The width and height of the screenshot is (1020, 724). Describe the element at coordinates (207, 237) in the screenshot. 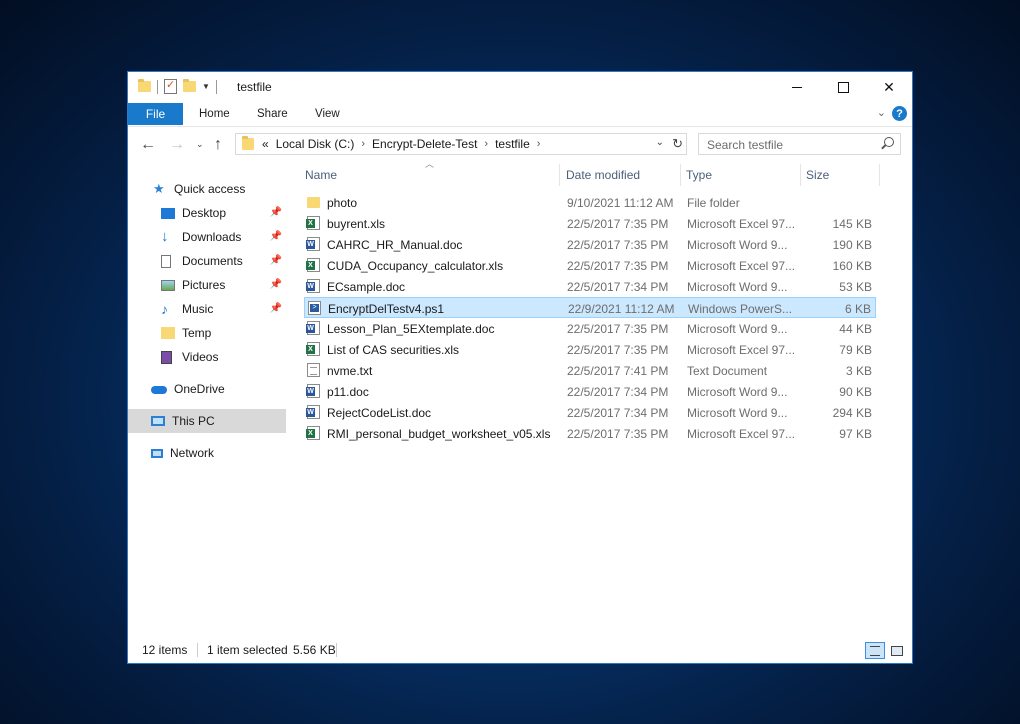

I see `sidebar-item-downloads: ↓ Downloads 📌` at that location.